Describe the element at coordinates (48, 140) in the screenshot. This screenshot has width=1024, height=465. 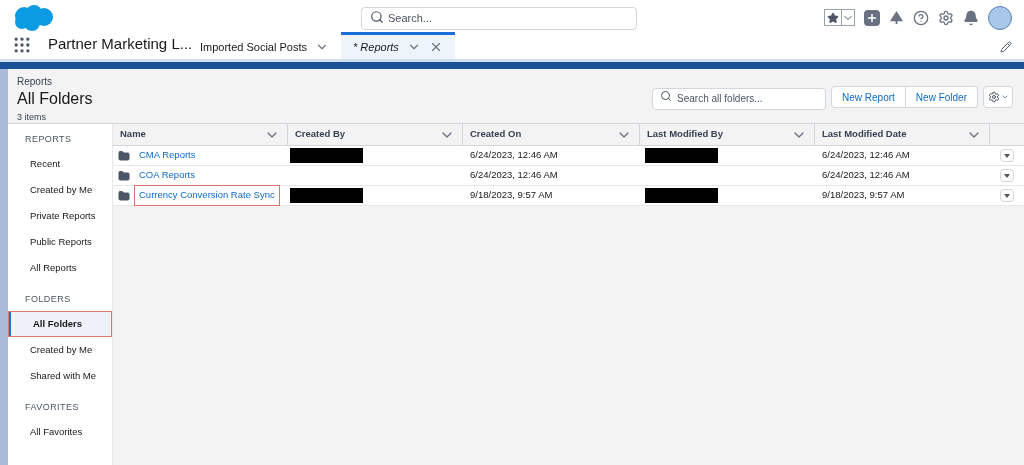
I see `section-heading: REPORTS` at that location.